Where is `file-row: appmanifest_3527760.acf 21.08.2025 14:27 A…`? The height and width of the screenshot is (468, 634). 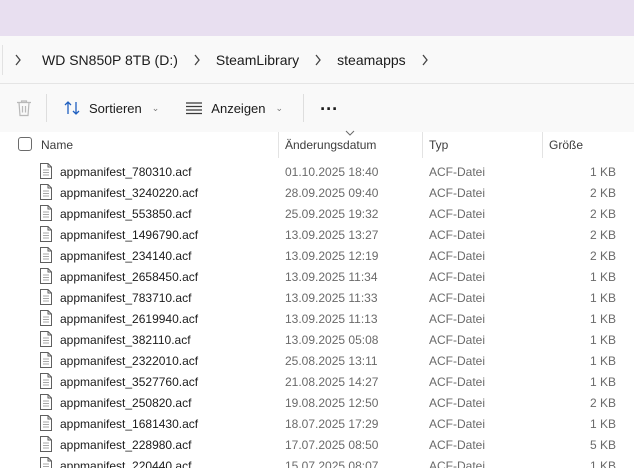 file-row: appmanifest_3527760.acf 21.08.2025 14:27 A… is located at coordinates (317, 381).